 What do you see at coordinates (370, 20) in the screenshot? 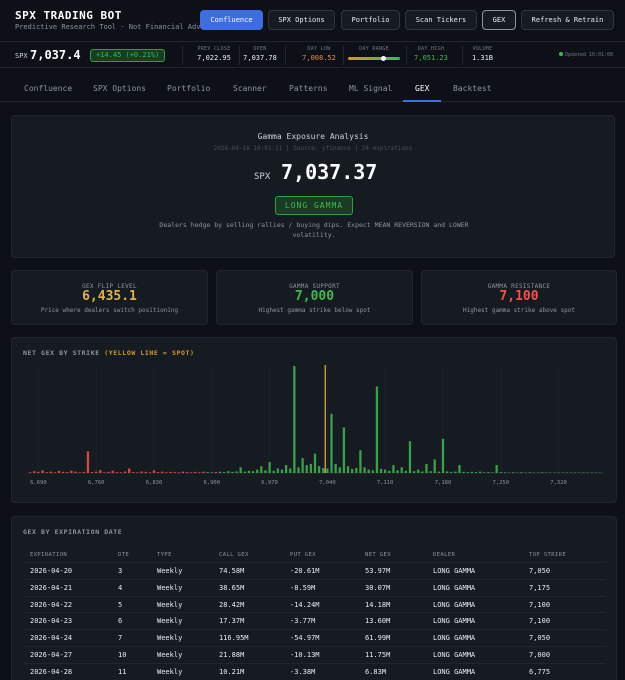
I see `nav-portfolio-button: Portfolio` at bounding box center [370, 20].